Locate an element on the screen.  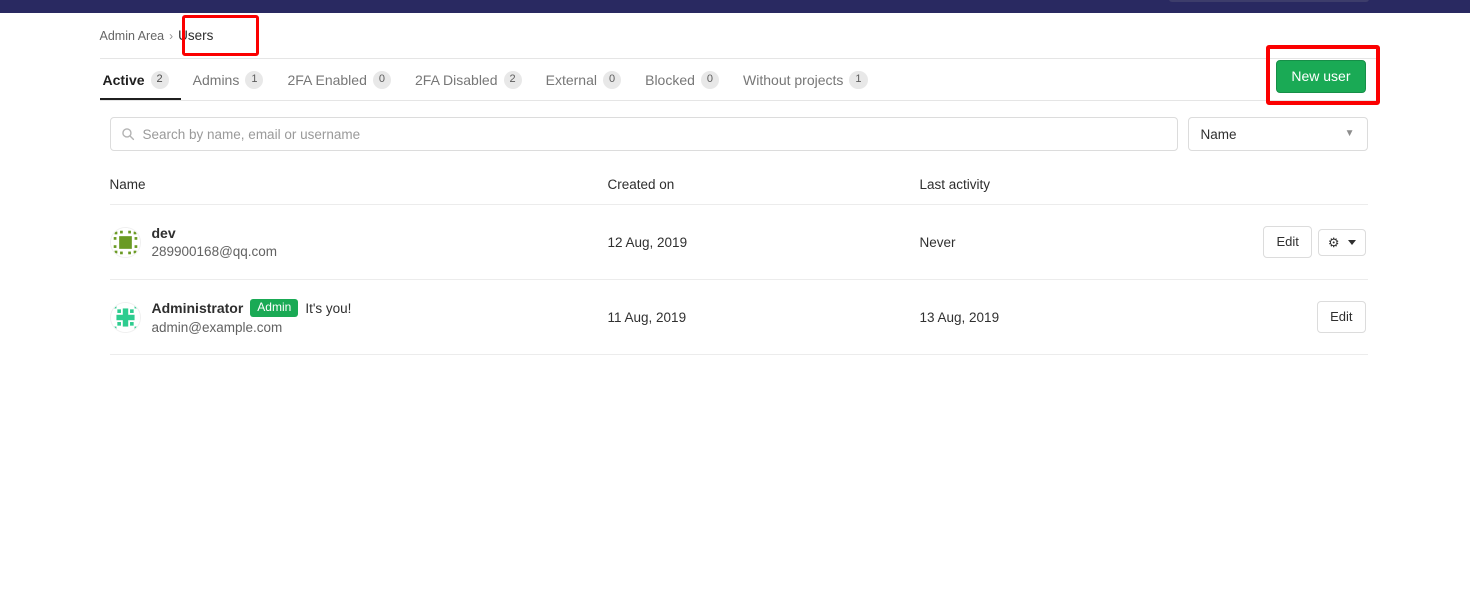
gear-icon: ⚙ is located at coordinates (1333, 242).